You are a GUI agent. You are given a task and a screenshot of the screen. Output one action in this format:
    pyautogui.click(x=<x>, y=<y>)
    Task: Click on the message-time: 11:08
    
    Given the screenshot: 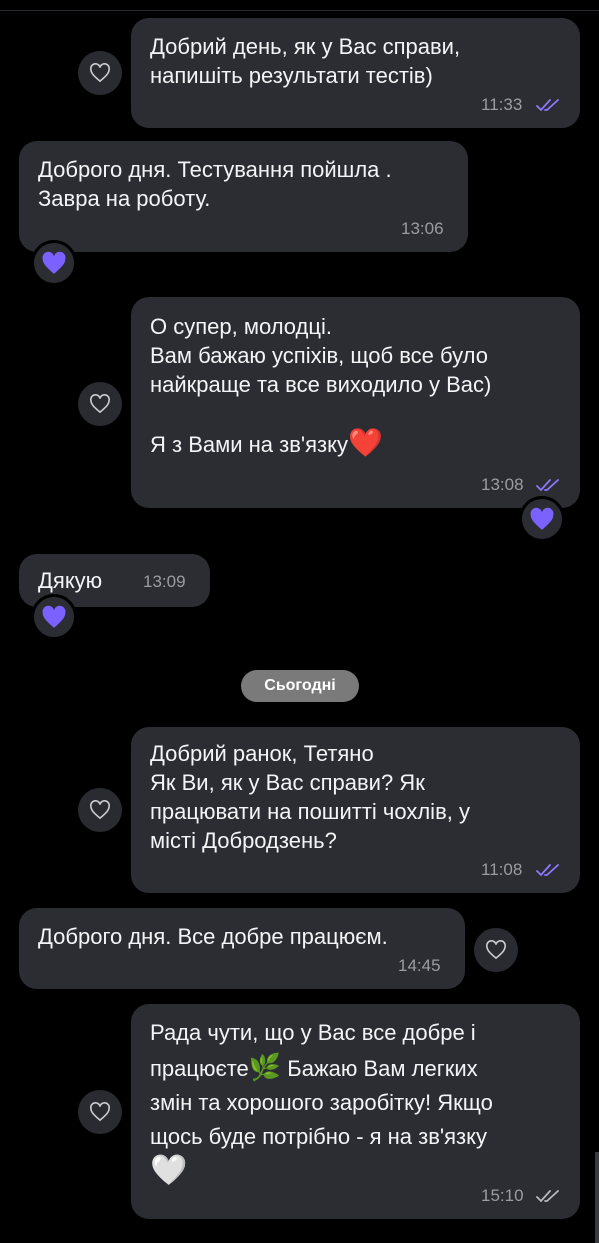 What is the action you would take?
    pyautogui.click(x=502, y=869)
    